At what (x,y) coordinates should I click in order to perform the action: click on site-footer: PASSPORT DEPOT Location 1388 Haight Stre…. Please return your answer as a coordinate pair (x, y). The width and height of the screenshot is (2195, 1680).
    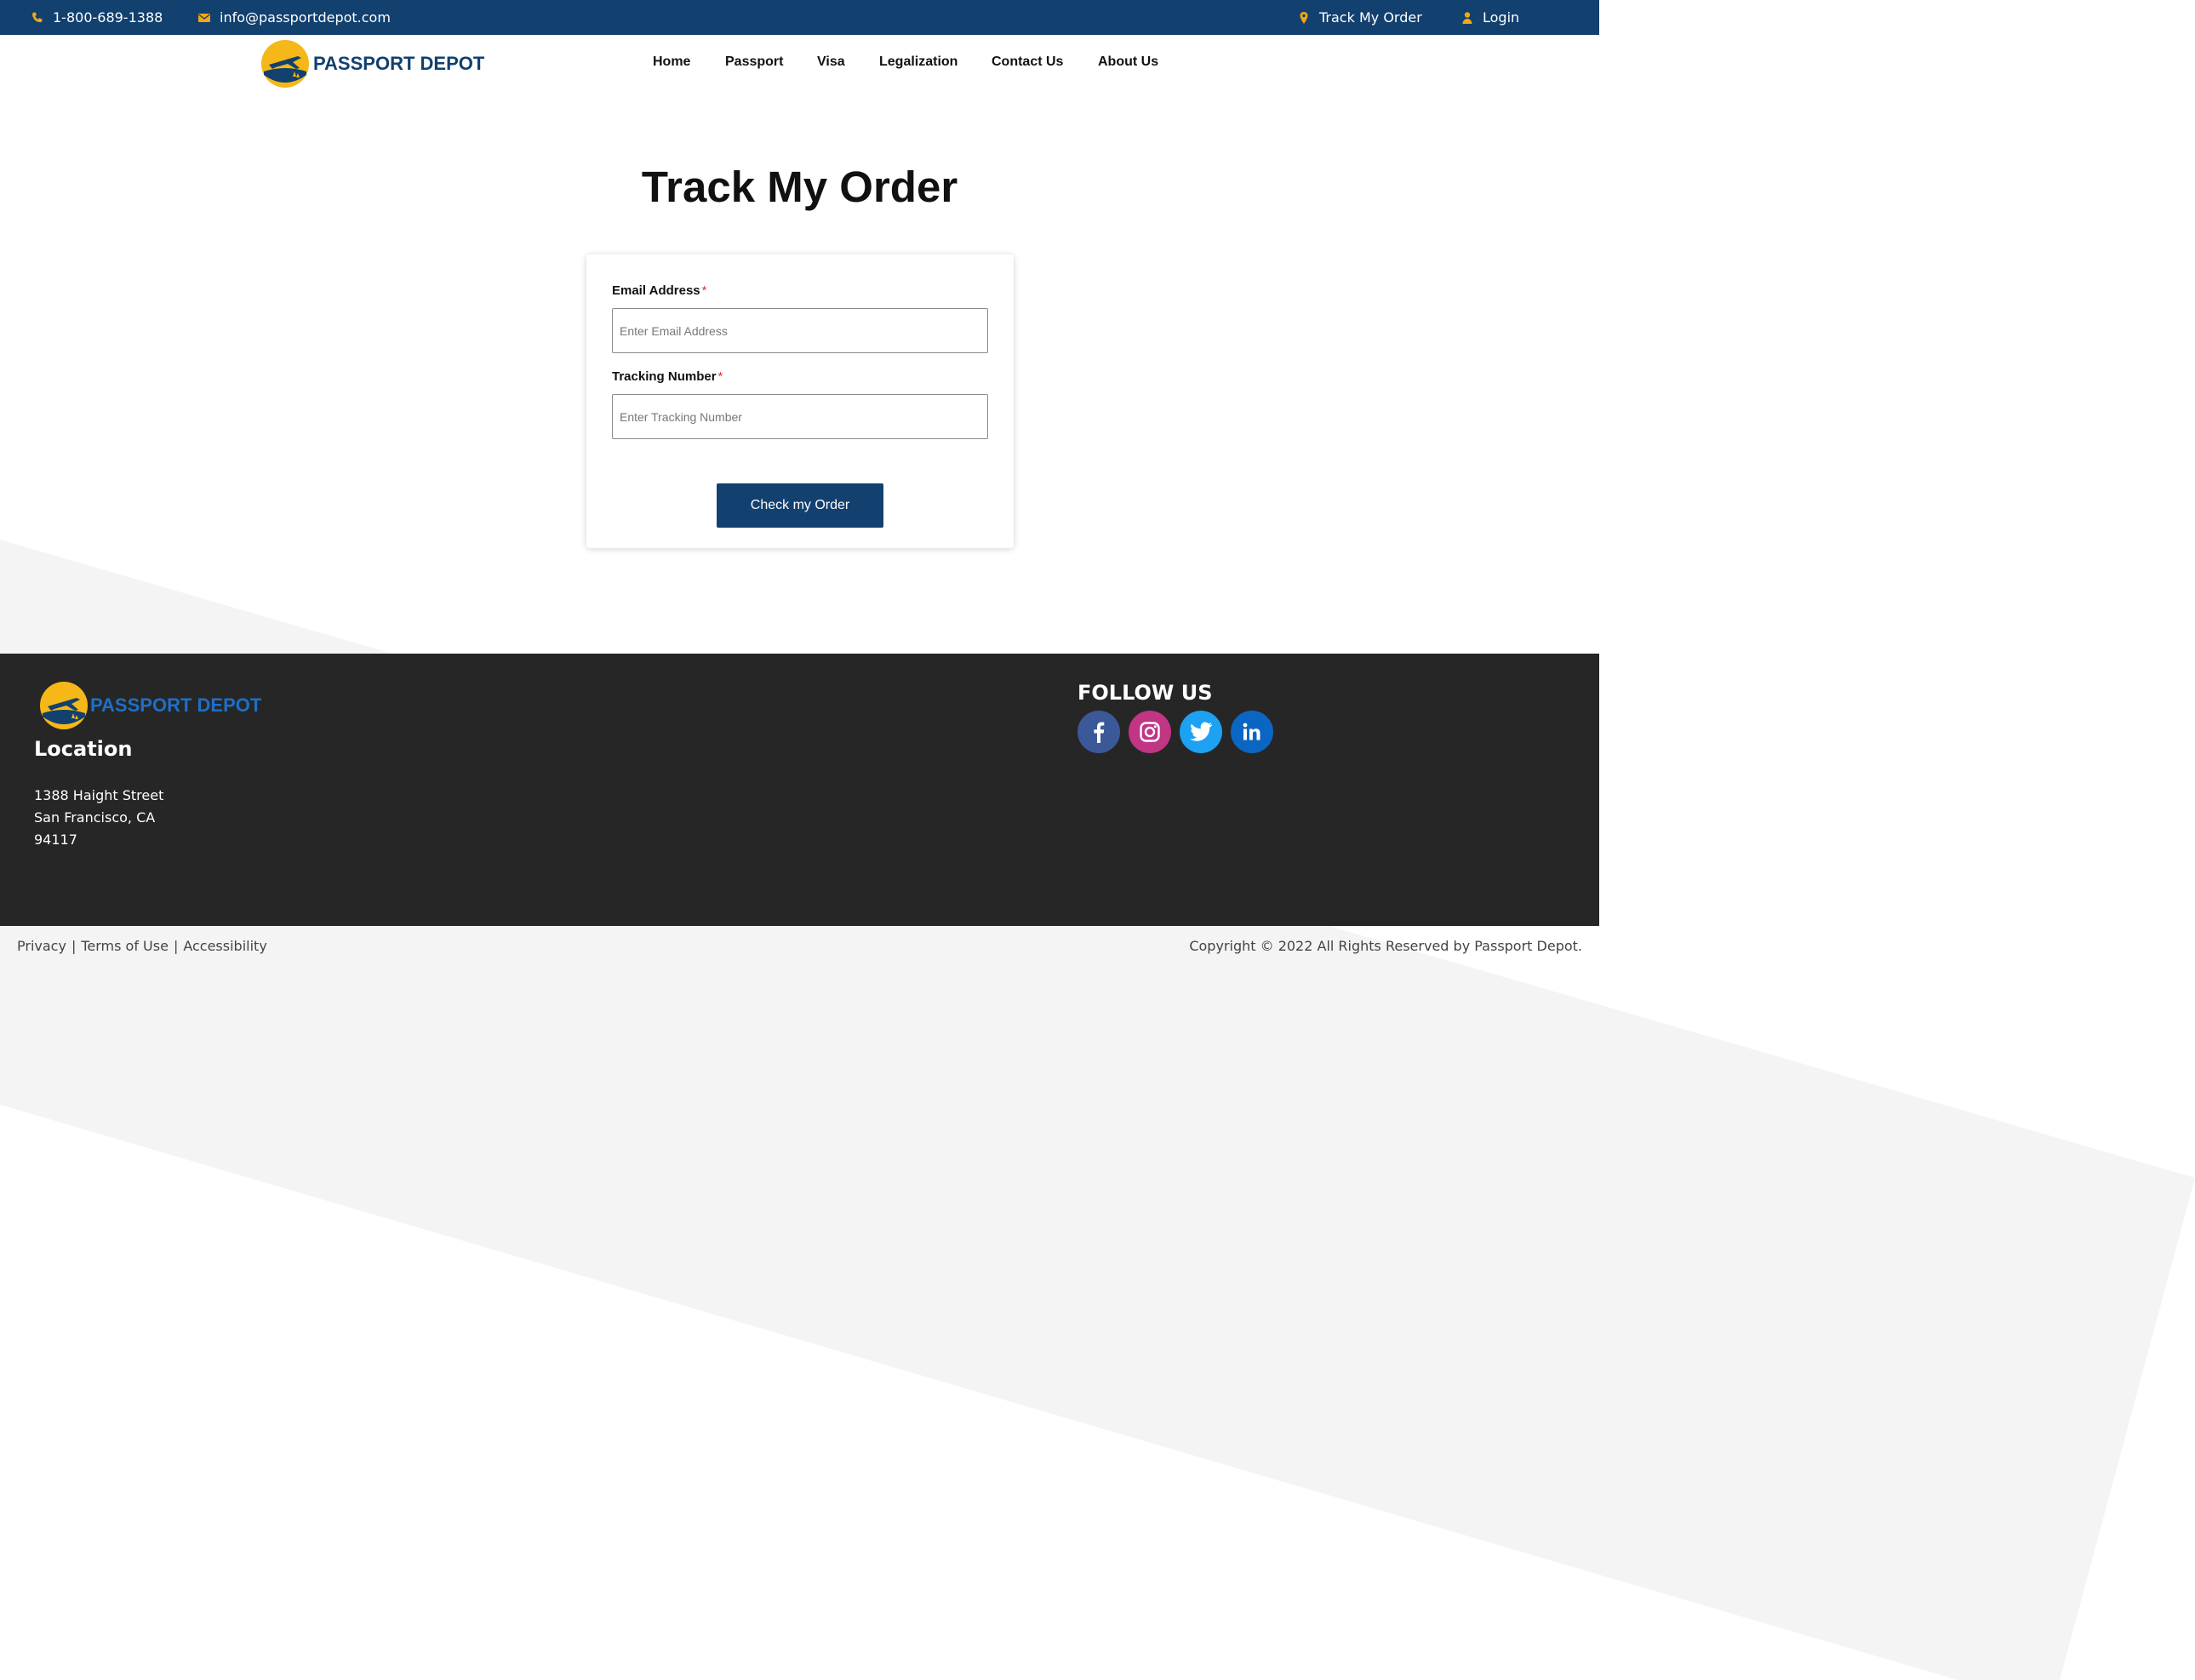
    Looking at the image, I should click on (799, 790).